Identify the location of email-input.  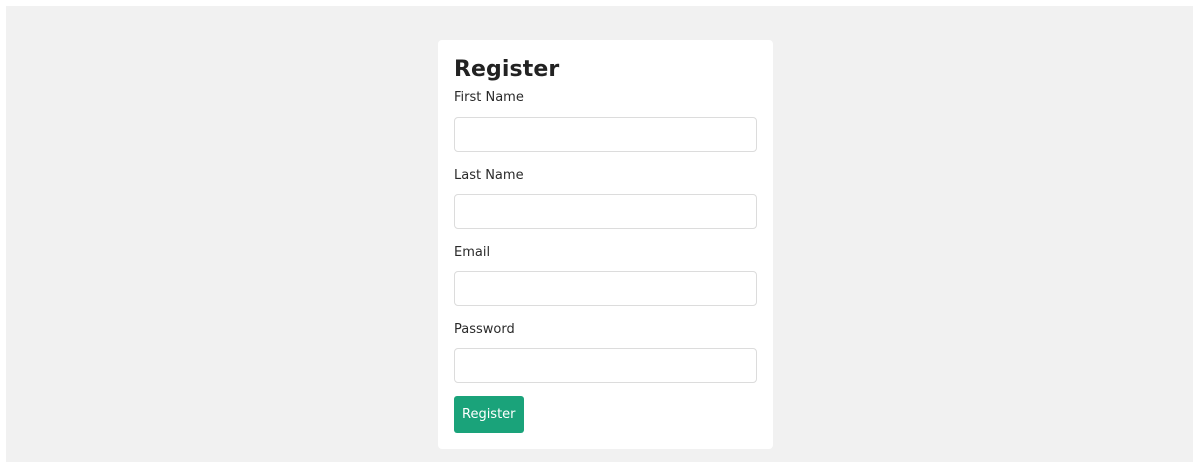
(605, 288).